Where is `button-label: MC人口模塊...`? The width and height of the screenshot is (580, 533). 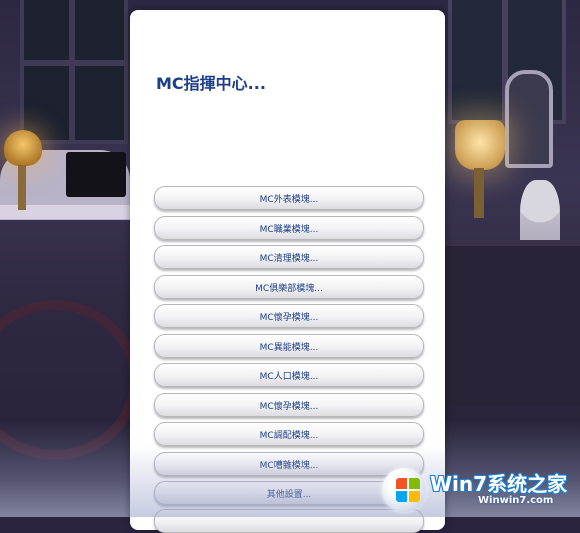 button-label: MC人口模塊... is located at coordinates (289, 376).